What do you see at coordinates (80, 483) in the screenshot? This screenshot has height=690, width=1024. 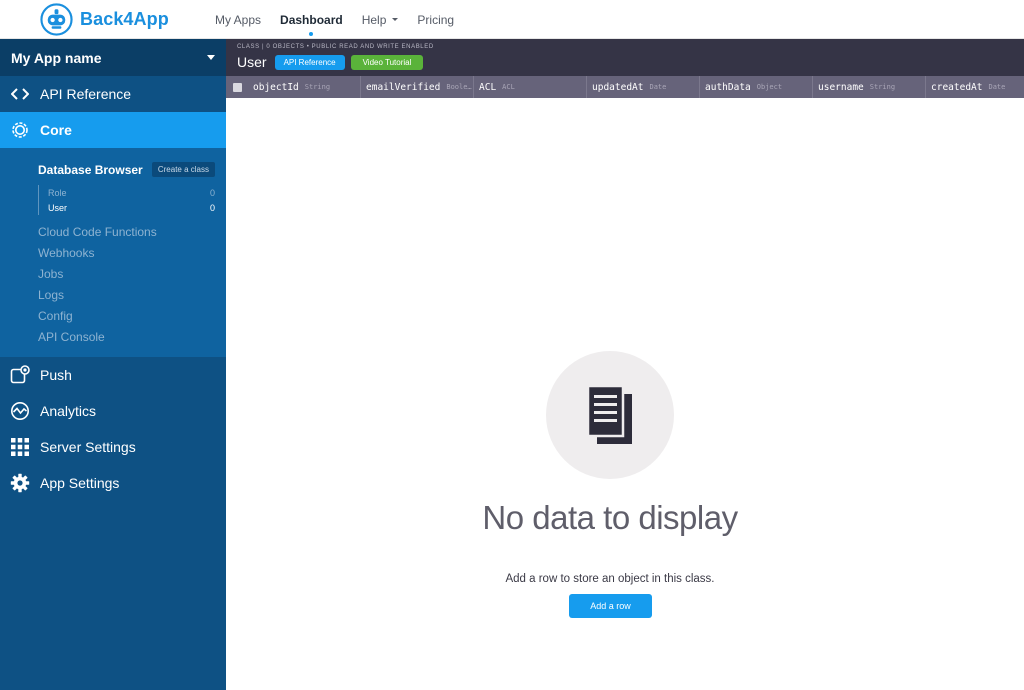 I see `sidebar-item-label: App Settings` at bounding box center [80, 483].